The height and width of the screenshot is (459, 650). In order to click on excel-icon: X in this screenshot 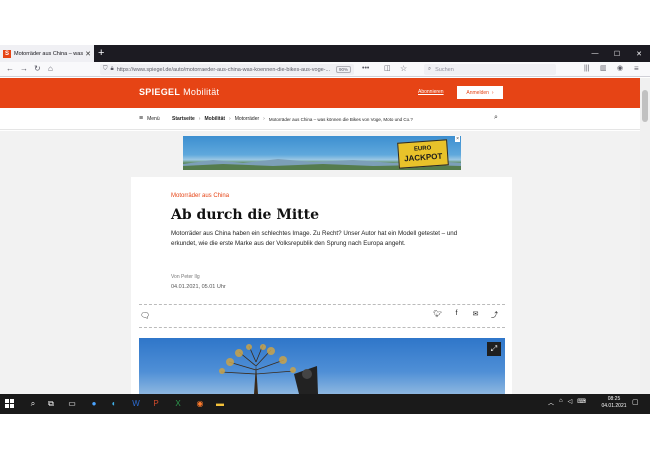, I will do `click(178, 404)`.